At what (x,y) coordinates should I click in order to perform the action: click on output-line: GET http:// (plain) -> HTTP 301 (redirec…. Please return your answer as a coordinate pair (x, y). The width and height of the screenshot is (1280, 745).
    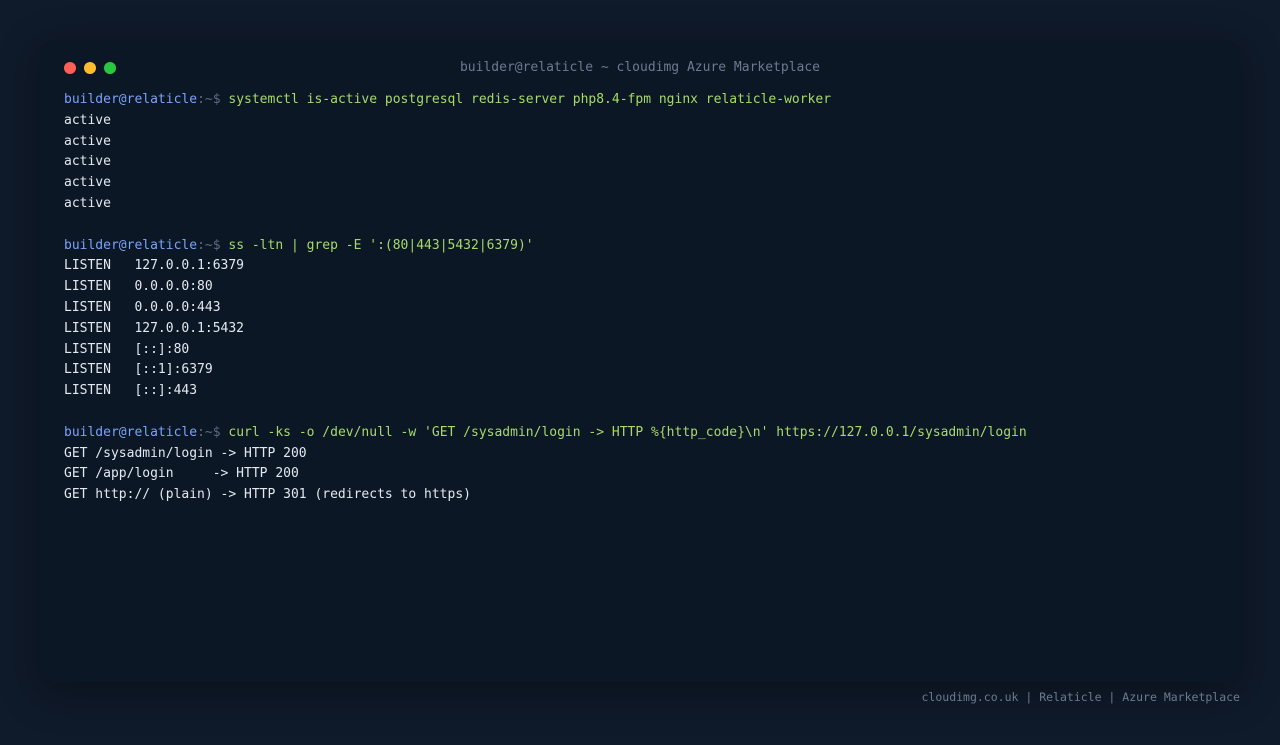
    Looking at the image, I should click on (267, 495).